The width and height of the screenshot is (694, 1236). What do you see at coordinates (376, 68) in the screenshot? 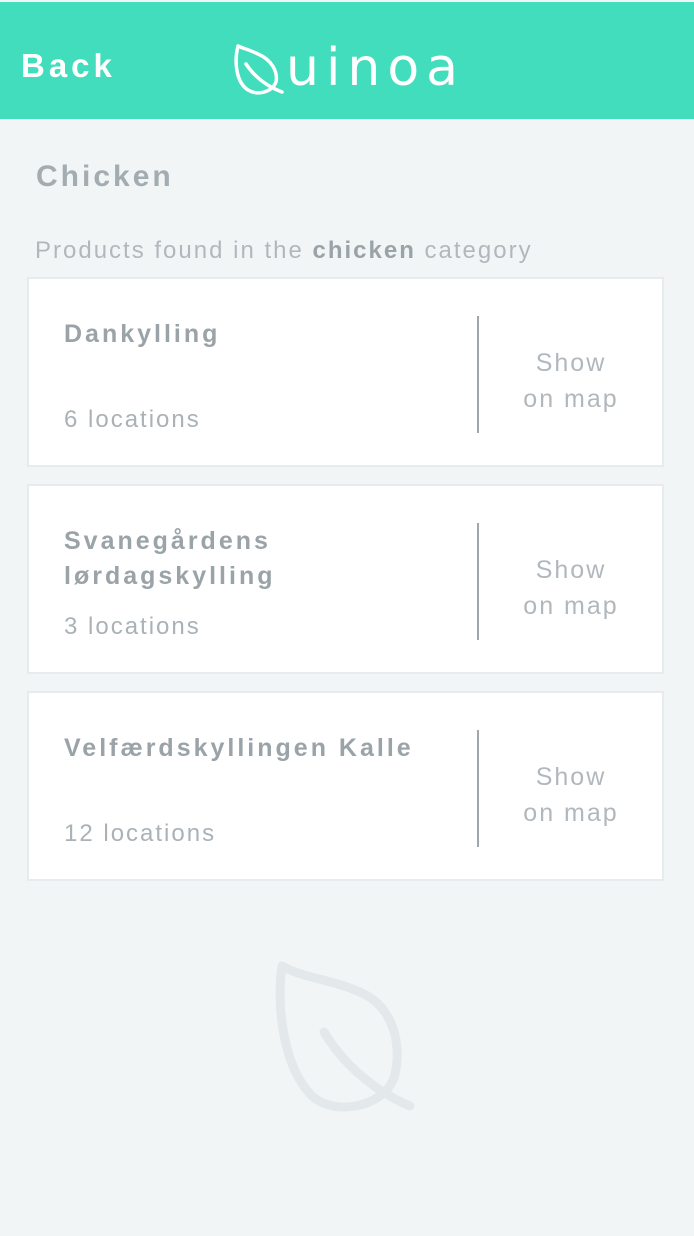
I see `logo-text: uinoa` at bounding box center [376, 68].